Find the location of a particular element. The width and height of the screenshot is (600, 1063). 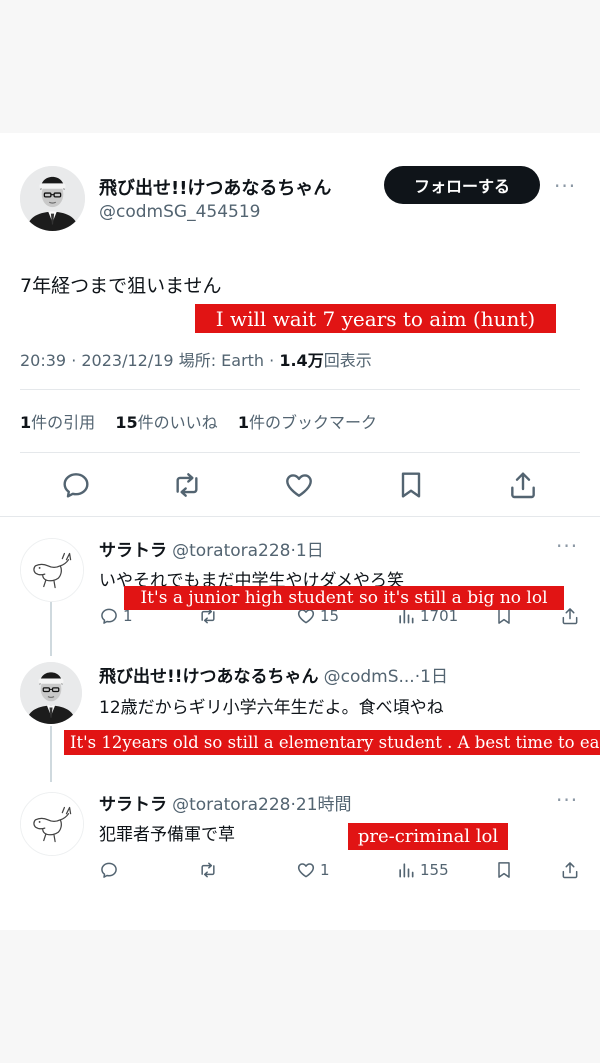

views-icon is located at coordinates (406, 870).